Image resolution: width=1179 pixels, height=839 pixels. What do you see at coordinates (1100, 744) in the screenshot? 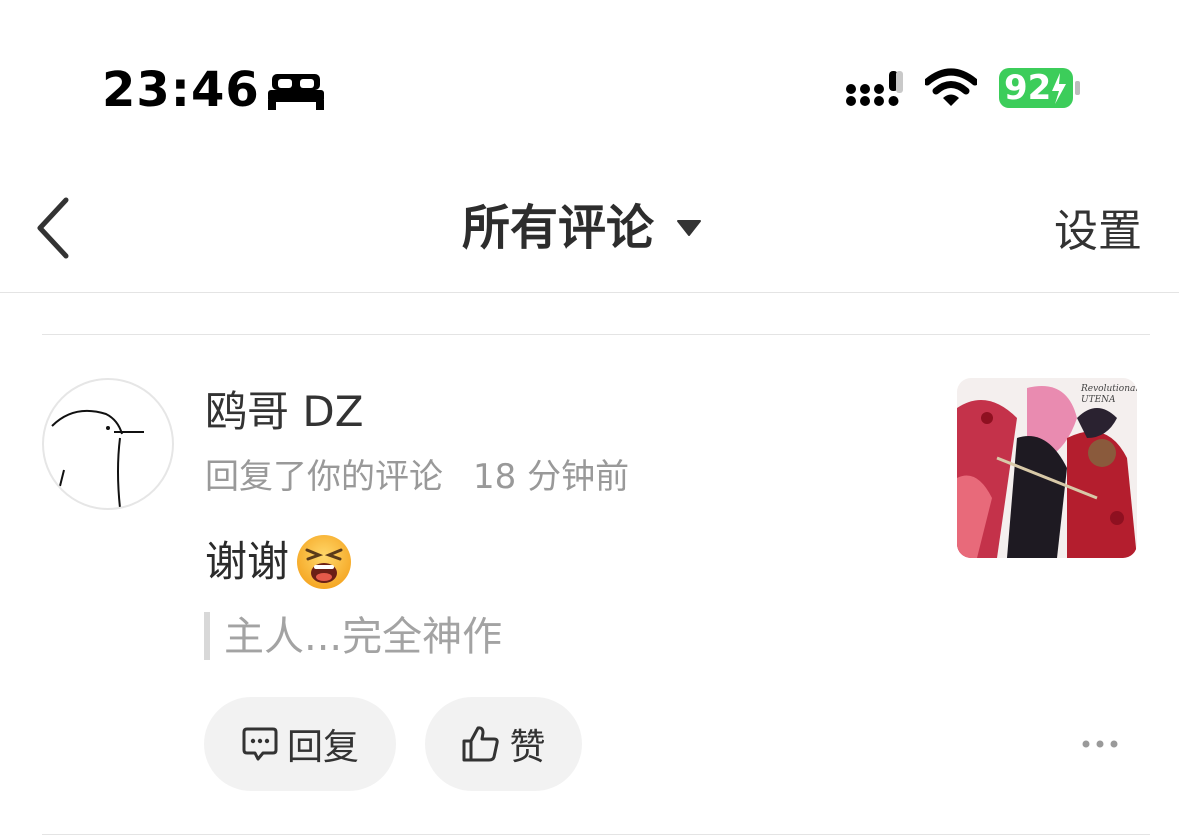
I see `more-options-icon` at bounding box center [1100, 744].